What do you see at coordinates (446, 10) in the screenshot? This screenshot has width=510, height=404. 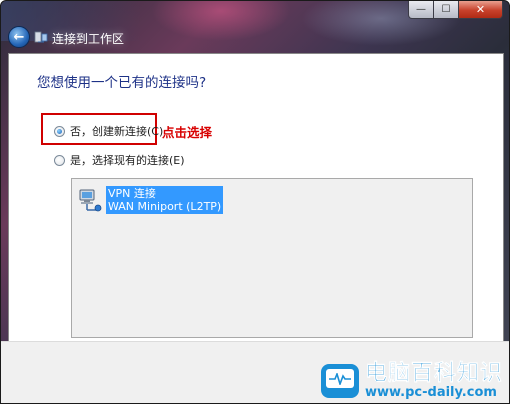 I see `maximize-button: ☐` at bounding box center [446, 10].